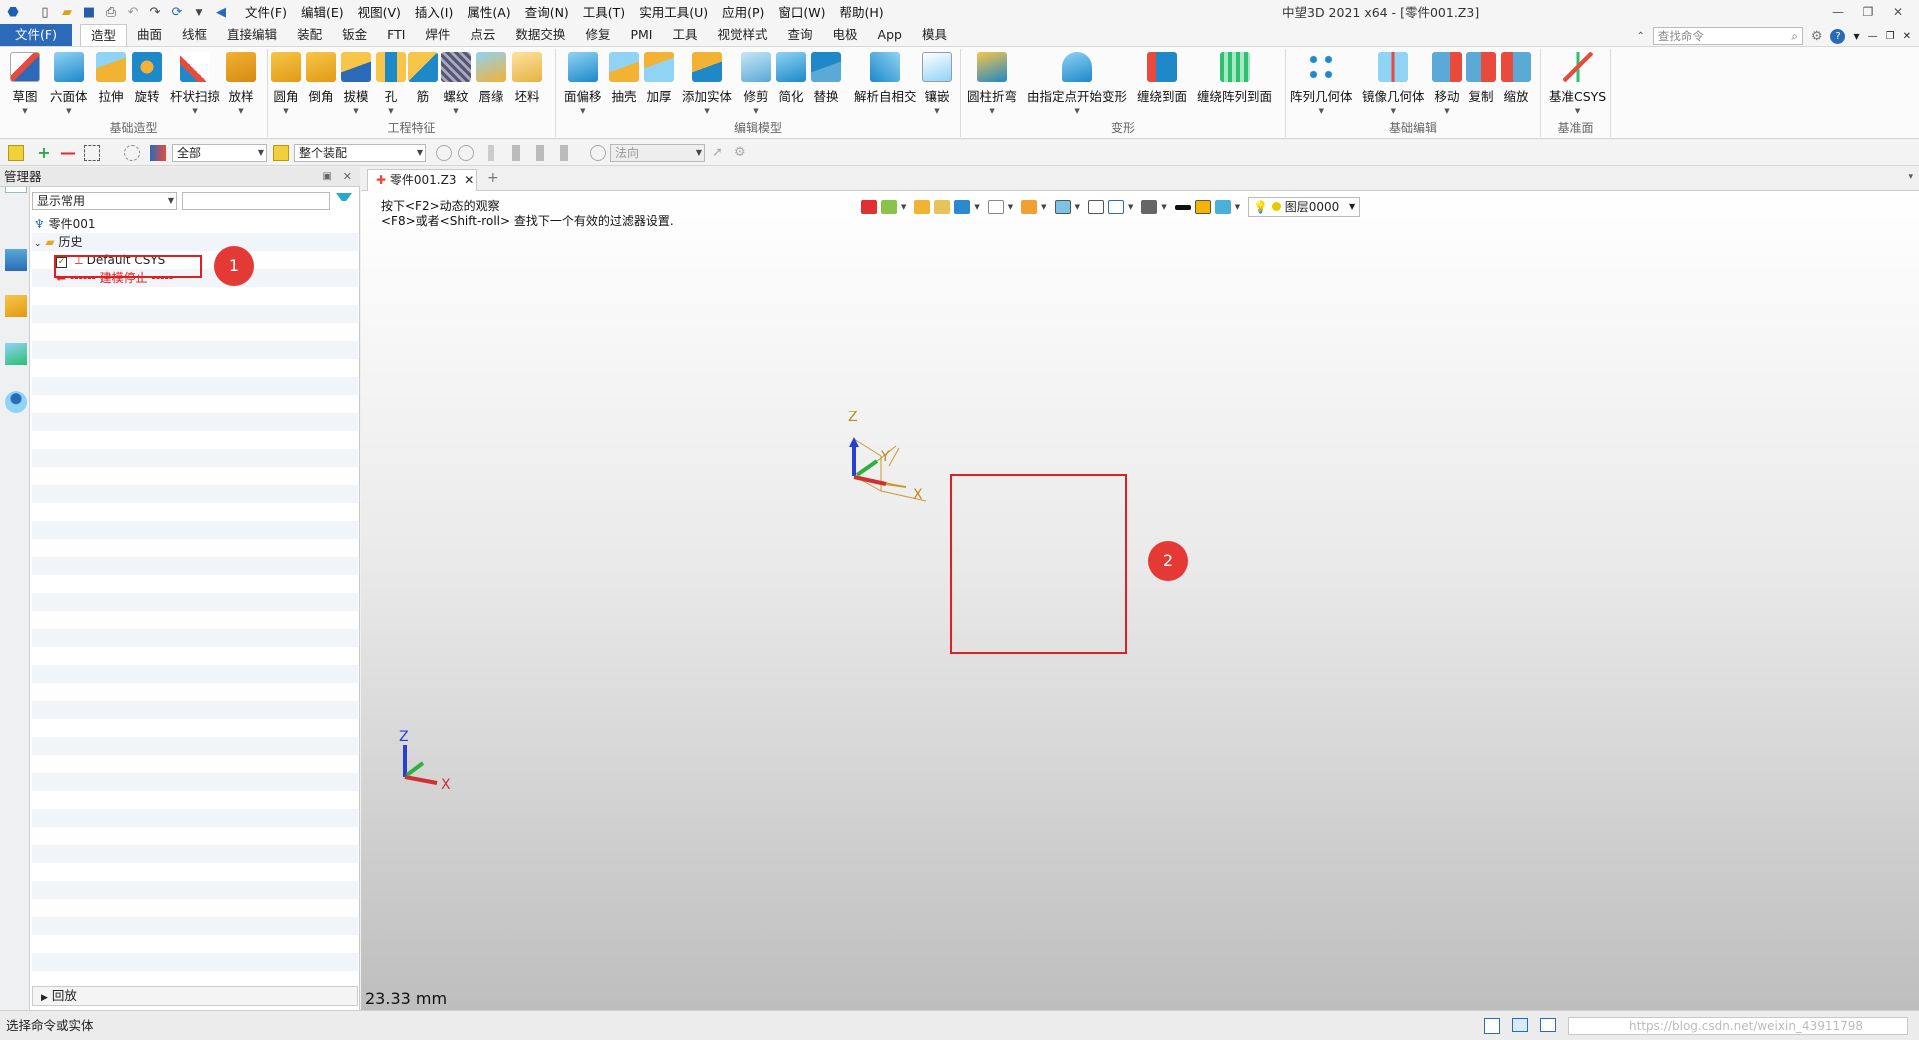  Describe the element at coordinates (1838, 12) in the screenshot. I see `minimize-icon: —` at that location.